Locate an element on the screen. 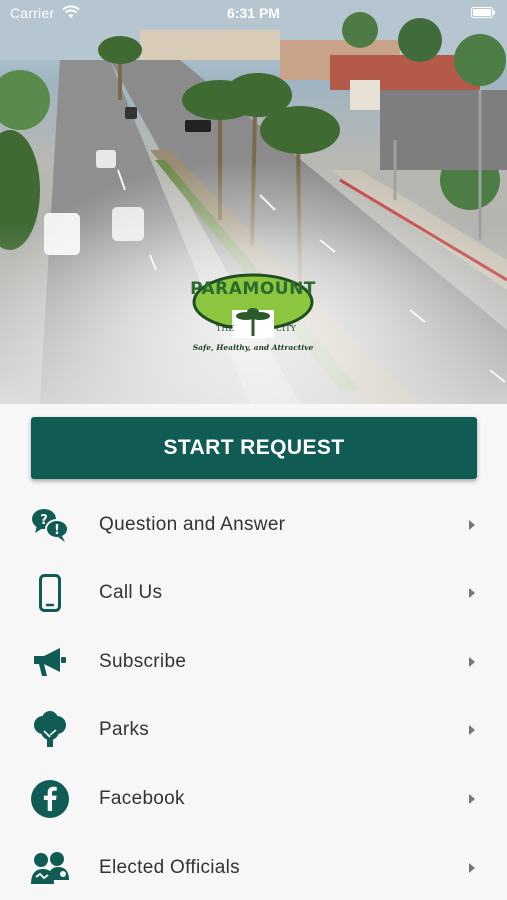 This screenshot has height=900, width=507. status-bar: Carrier 6:31 PM is located at coordinates (253, 13).